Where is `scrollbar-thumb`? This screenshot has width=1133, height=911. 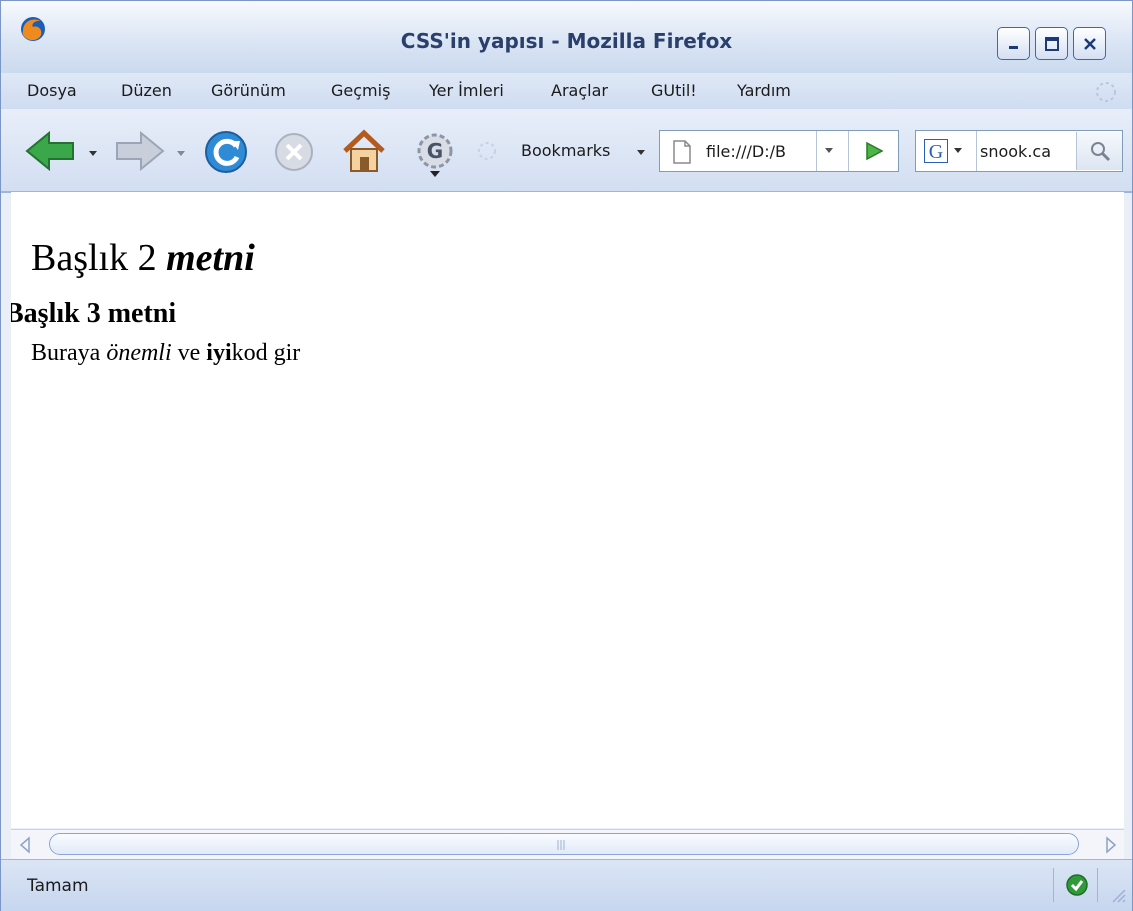 scrollbar-thumb is located at coordinates (564, 844).